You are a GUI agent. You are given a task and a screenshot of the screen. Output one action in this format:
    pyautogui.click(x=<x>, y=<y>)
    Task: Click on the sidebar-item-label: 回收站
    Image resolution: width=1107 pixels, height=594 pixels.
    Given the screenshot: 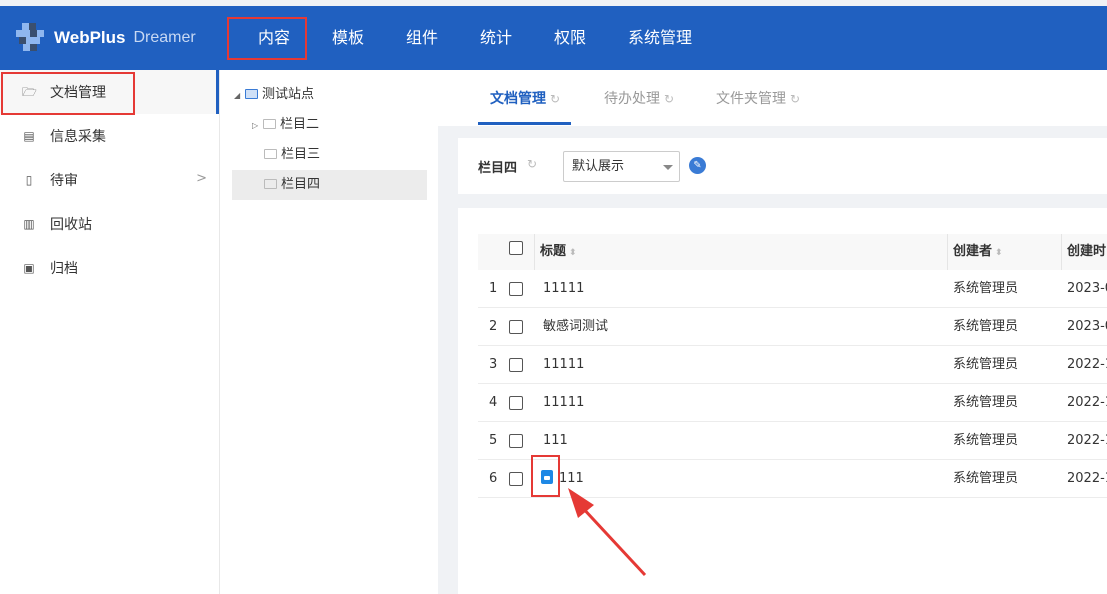 What is the action you would take?
    pyautogui.click(x=71, y=225)
    